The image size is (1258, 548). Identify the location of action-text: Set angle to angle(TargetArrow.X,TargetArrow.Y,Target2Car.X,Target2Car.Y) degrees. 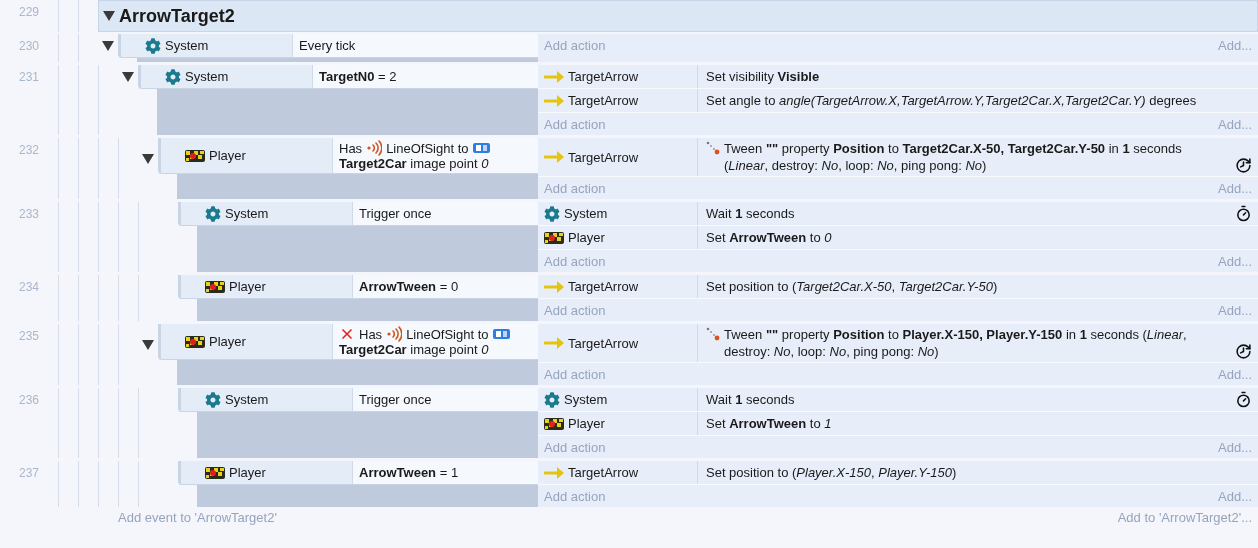
(951, 100).